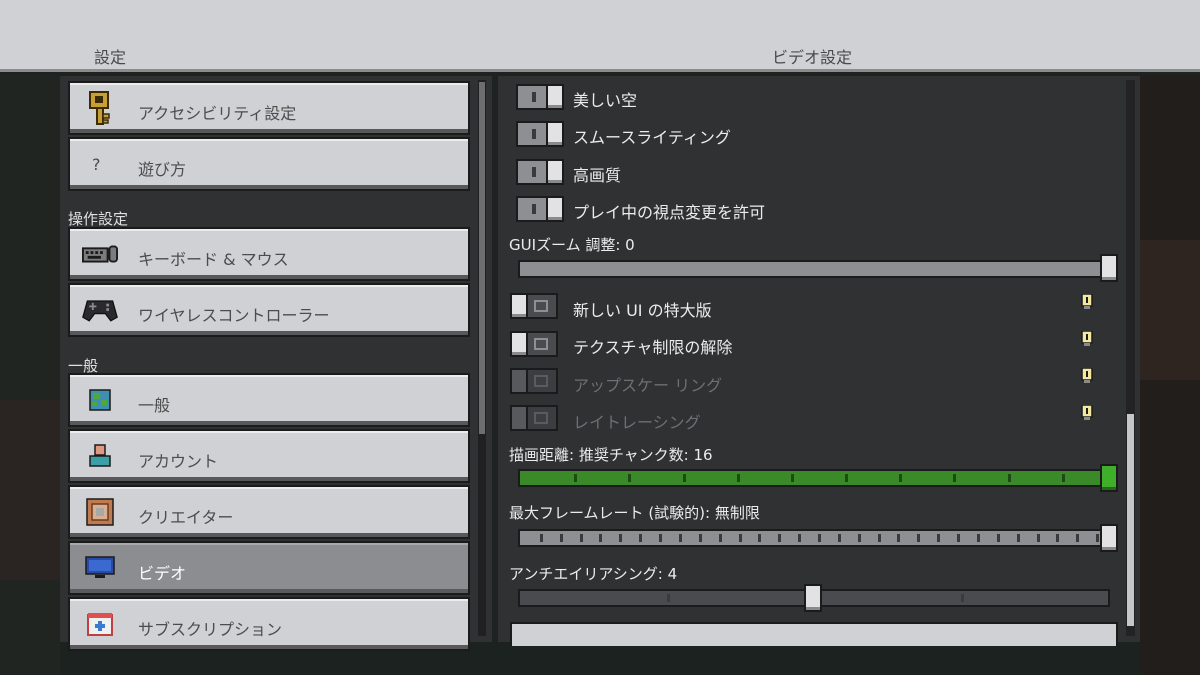 This screenshot has height=675, width=1200. What do you see at coordinates (652, 137) in the screenshot?
I see `option-label: スムースライティング` at bounding box center [652, 137].